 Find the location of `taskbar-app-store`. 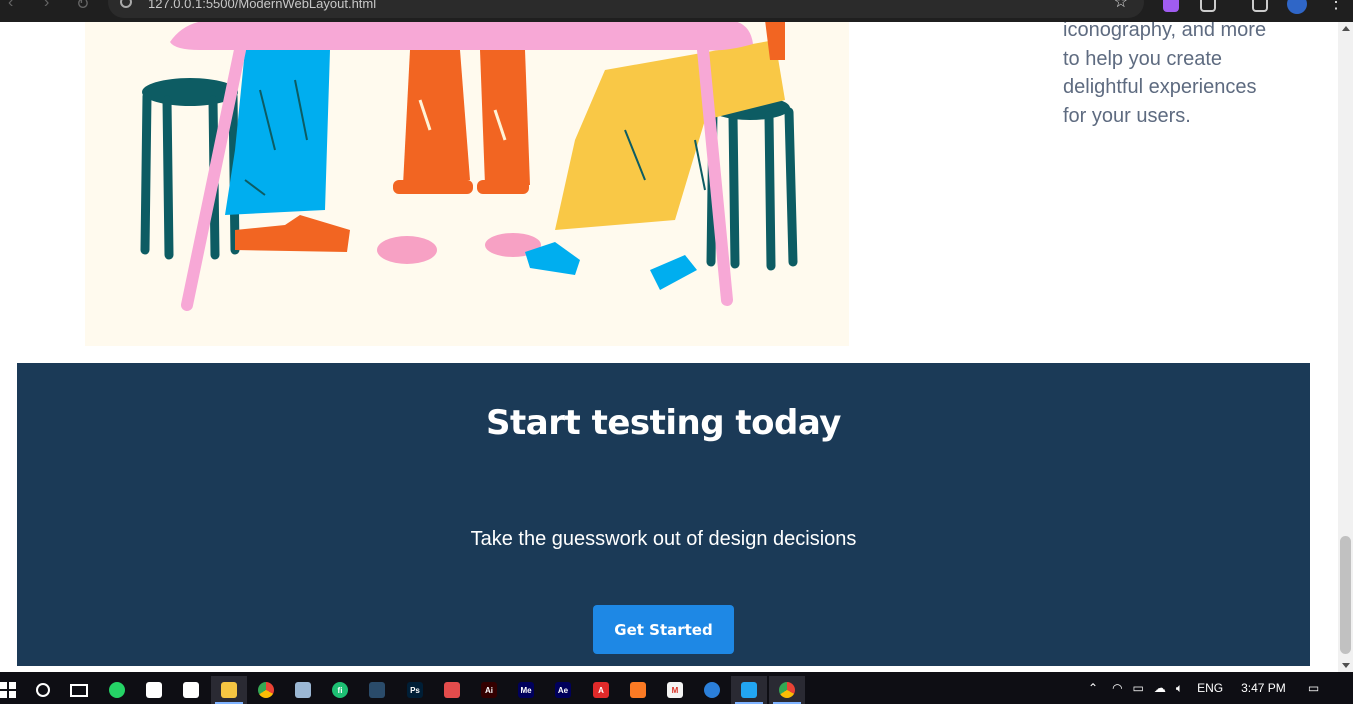

taskbar-app-store is located at coordinates (154, 690).